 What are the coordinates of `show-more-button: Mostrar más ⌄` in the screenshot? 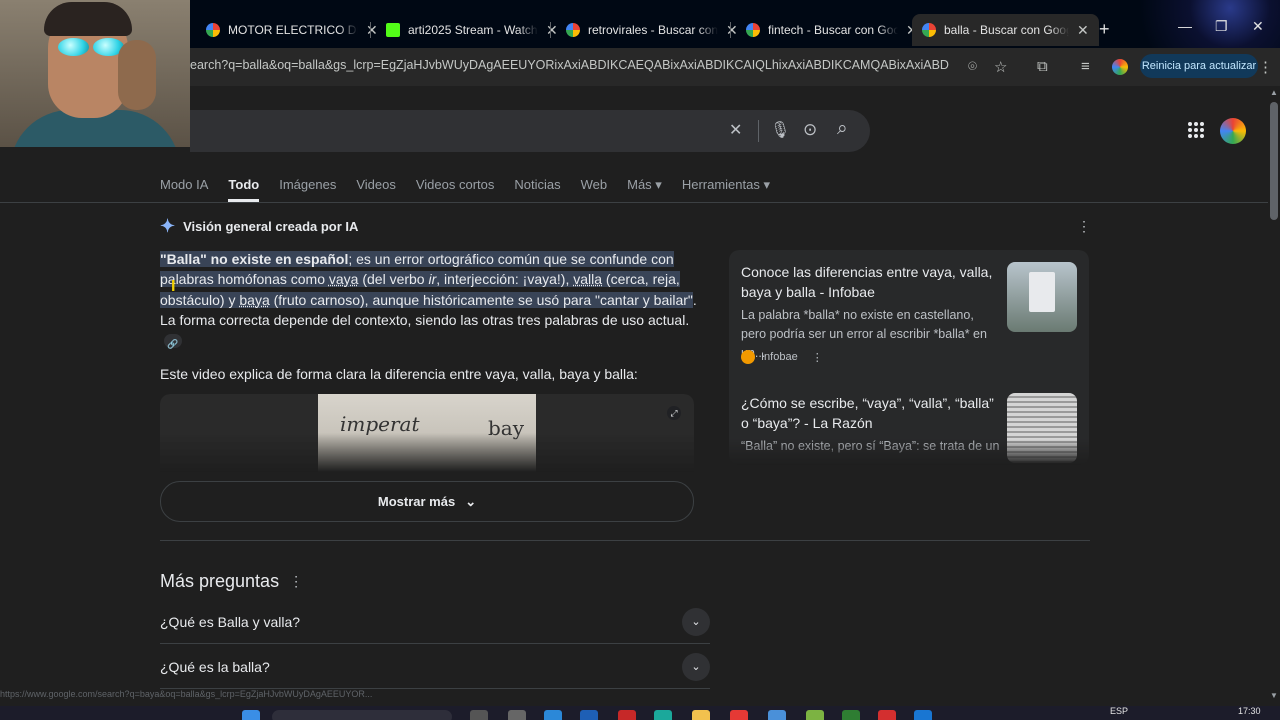 It's located at (427, 501).